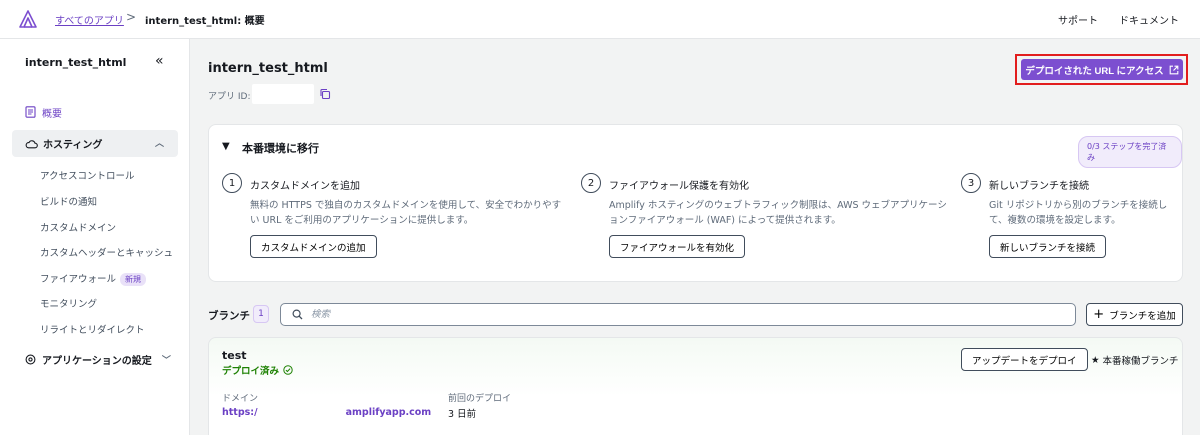  I want to click on add-branch-label: ブランチを追加, so click(1142, 316).